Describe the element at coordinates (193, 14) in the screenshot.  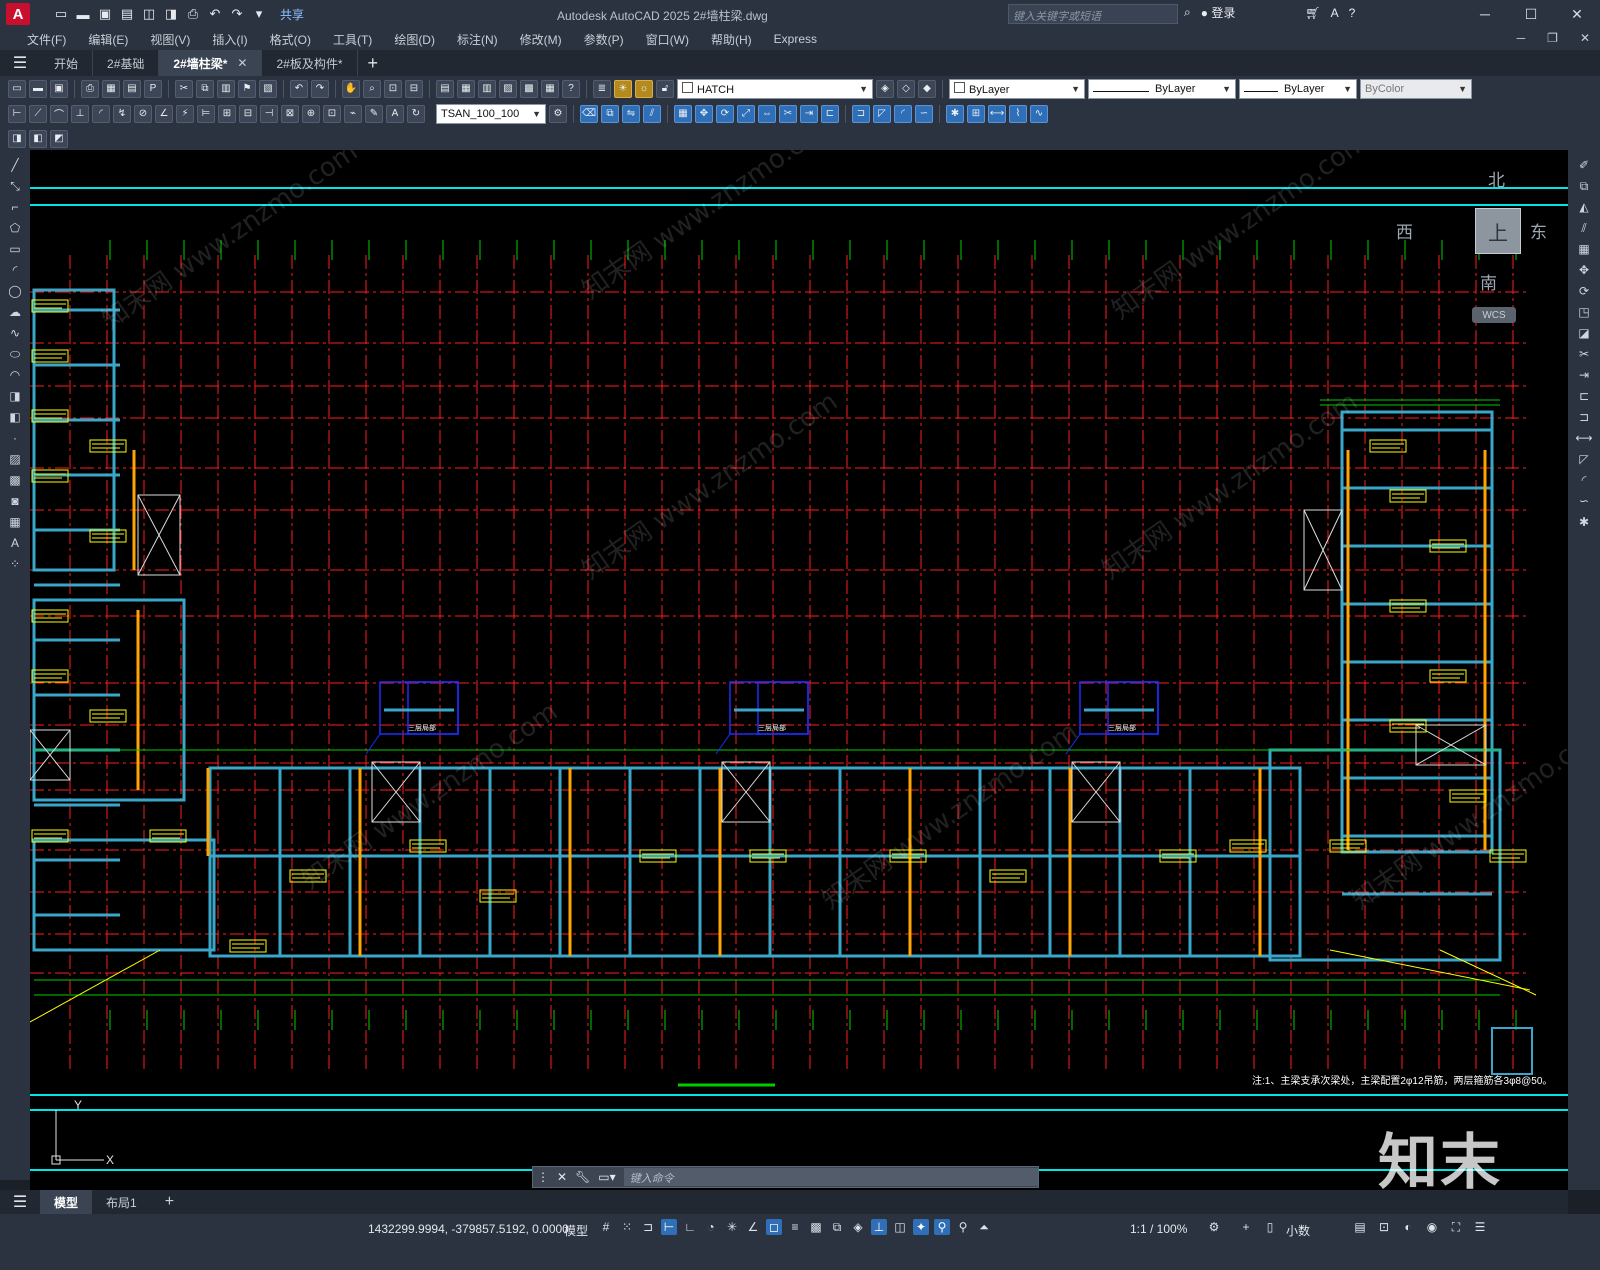
I see `print-icon: ⎙` at that location.